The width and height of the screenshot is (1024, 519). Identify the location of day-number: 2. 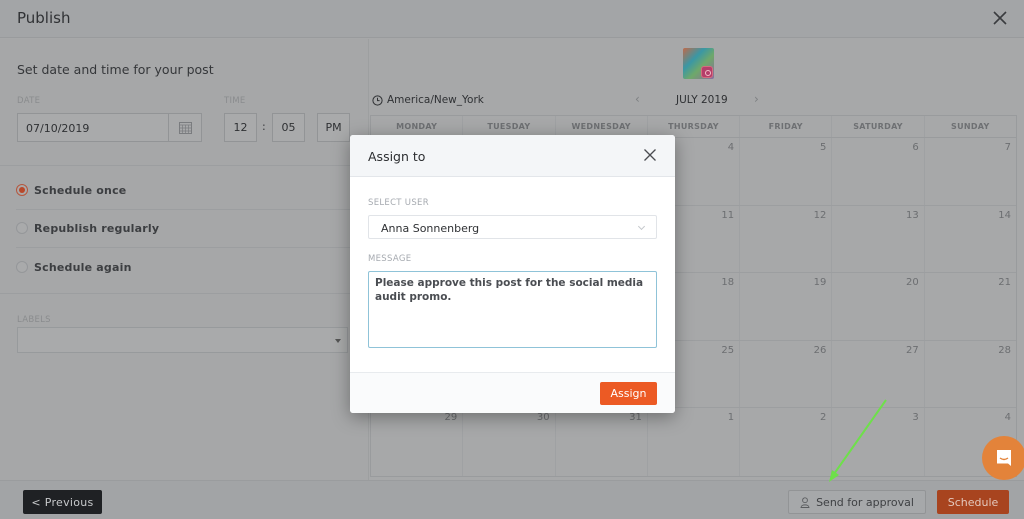
(823, 417).